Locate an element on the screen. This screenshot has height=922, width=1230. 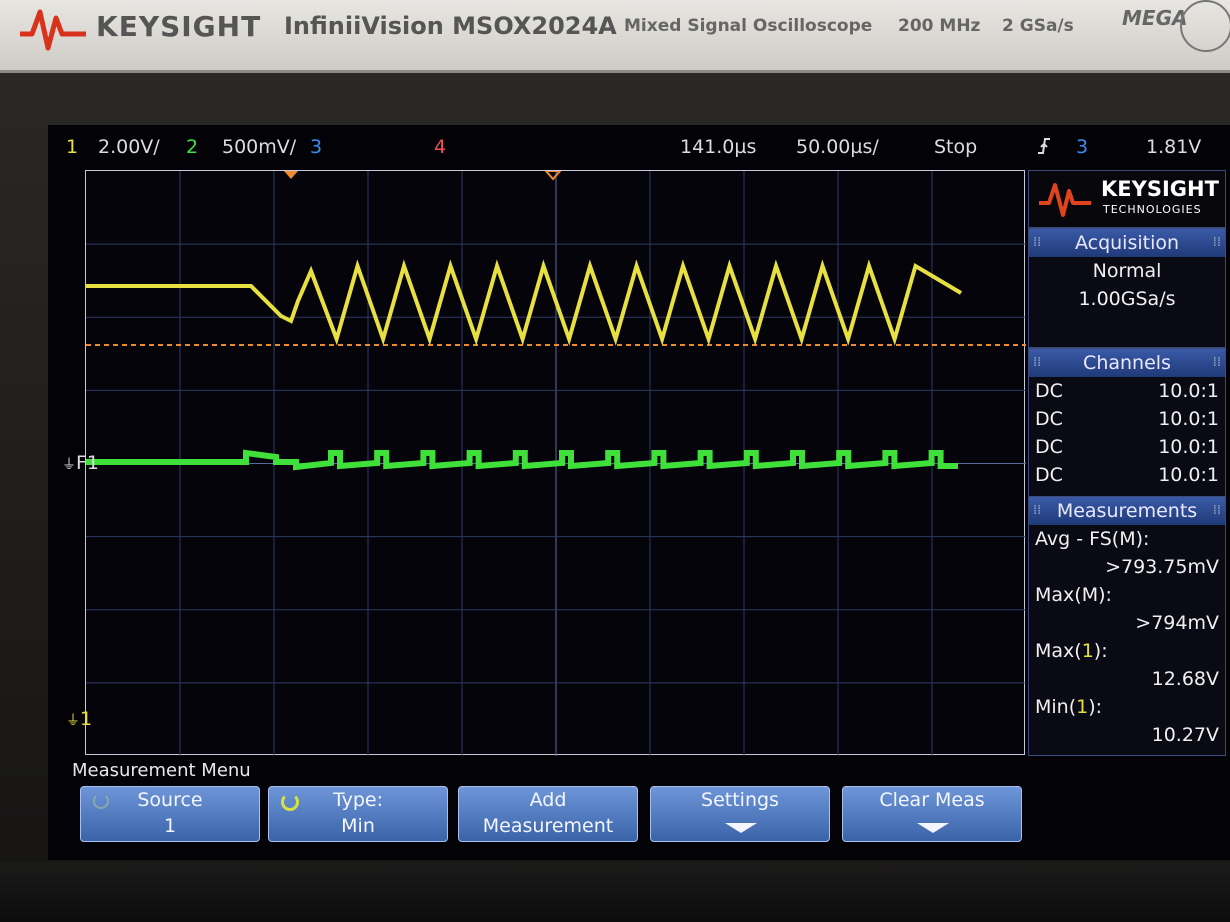
measurement-value: >793.75mV is located at coordinates (1162, 567).